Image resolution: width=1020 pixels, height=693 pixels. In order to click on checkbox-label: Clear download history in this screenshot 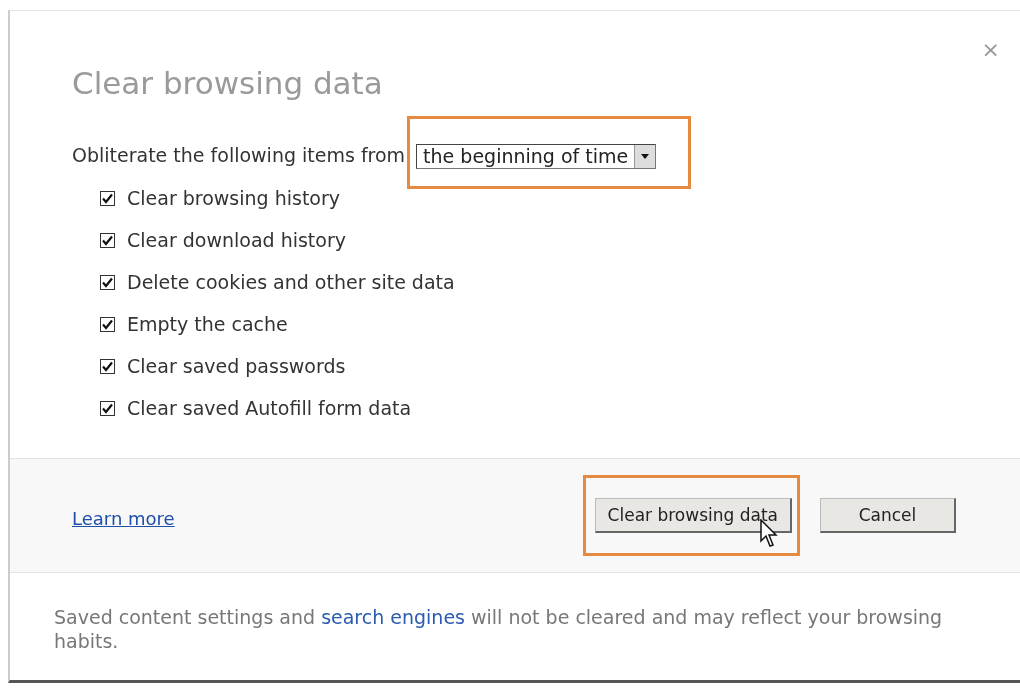, I will do `click(236, 240)`.